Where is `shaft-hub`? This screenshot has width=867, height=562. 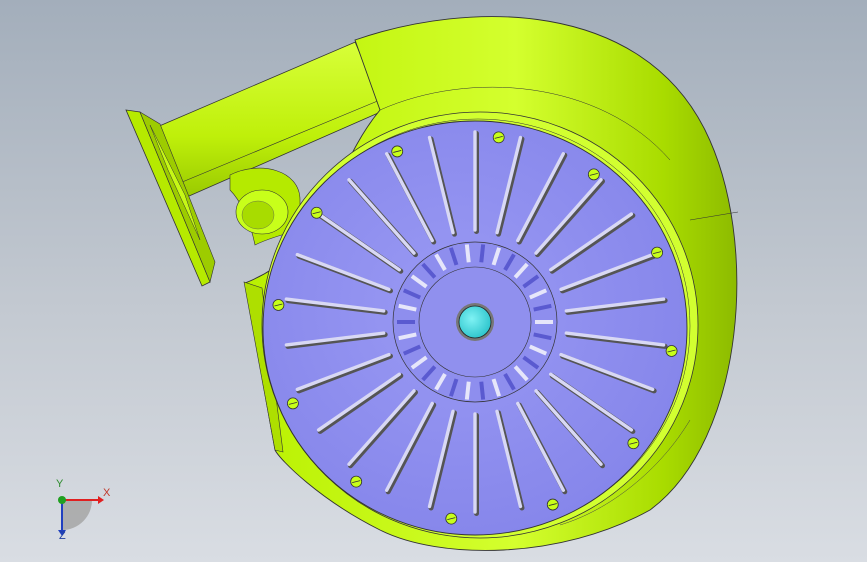
shaft-hub is located at coordinates (475, 322).